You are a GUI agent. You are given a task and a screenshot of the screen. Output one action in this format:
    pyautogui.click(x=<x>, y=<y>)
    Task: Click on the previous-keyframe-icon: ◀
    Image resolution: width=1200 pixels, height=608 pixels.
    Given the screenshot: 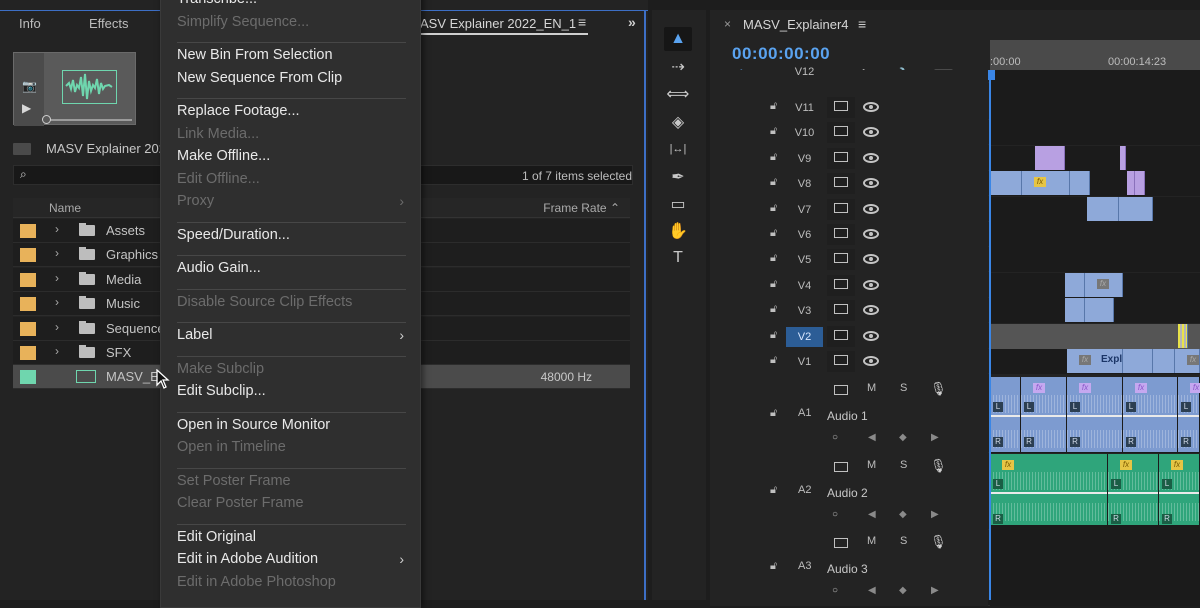 What is the action you would take?
    pyautogui.click(x=872, y=590)
    